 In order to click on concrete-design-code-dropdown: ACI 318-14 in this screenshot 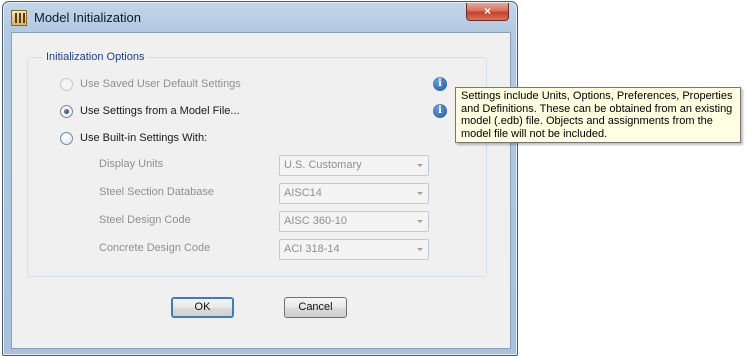, I will do `click(354, 249)`.